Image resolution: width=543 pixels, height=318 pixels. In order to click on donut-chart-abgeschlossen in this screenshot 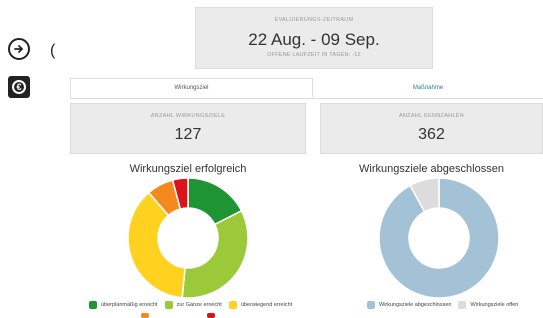, I will do `click(439, 238)`.